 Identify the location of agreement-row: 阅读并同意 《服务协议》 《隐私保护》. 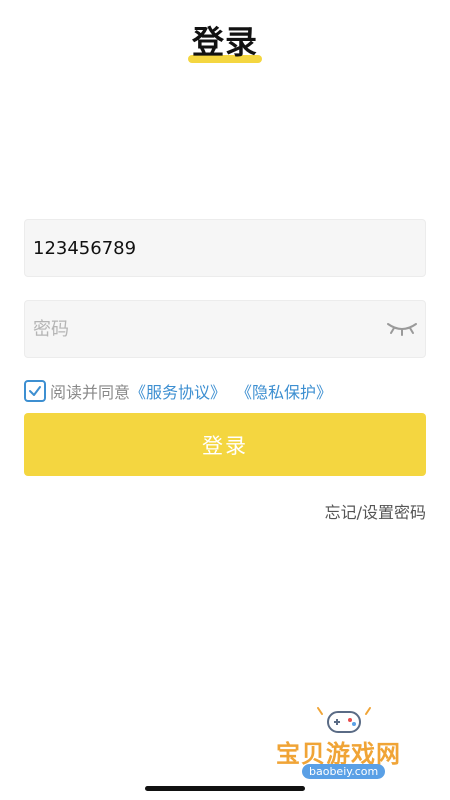
(178, 391).